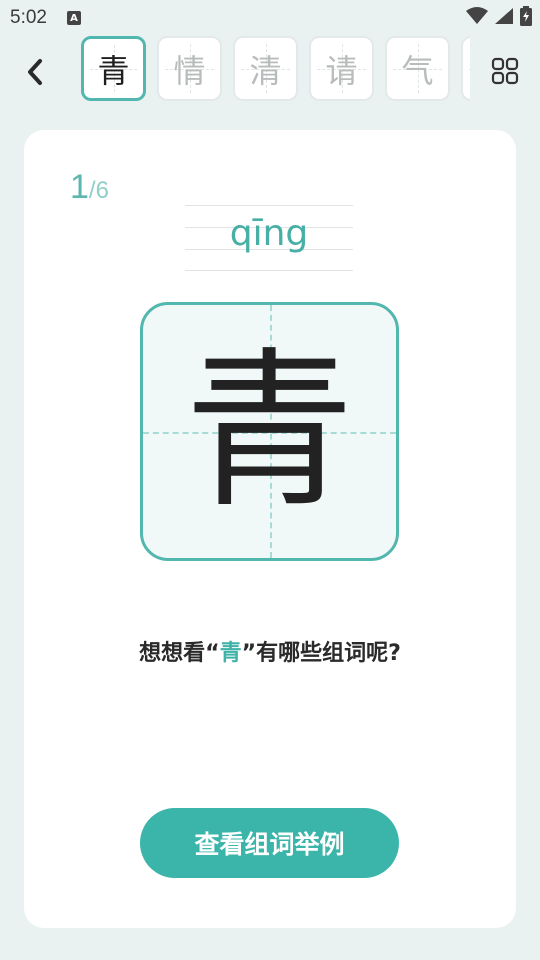 This screenshot has height=960, width=540. Describe the element at coordinates (28, 17) in the screenshot. I see `status-time: 5:02` at that location.